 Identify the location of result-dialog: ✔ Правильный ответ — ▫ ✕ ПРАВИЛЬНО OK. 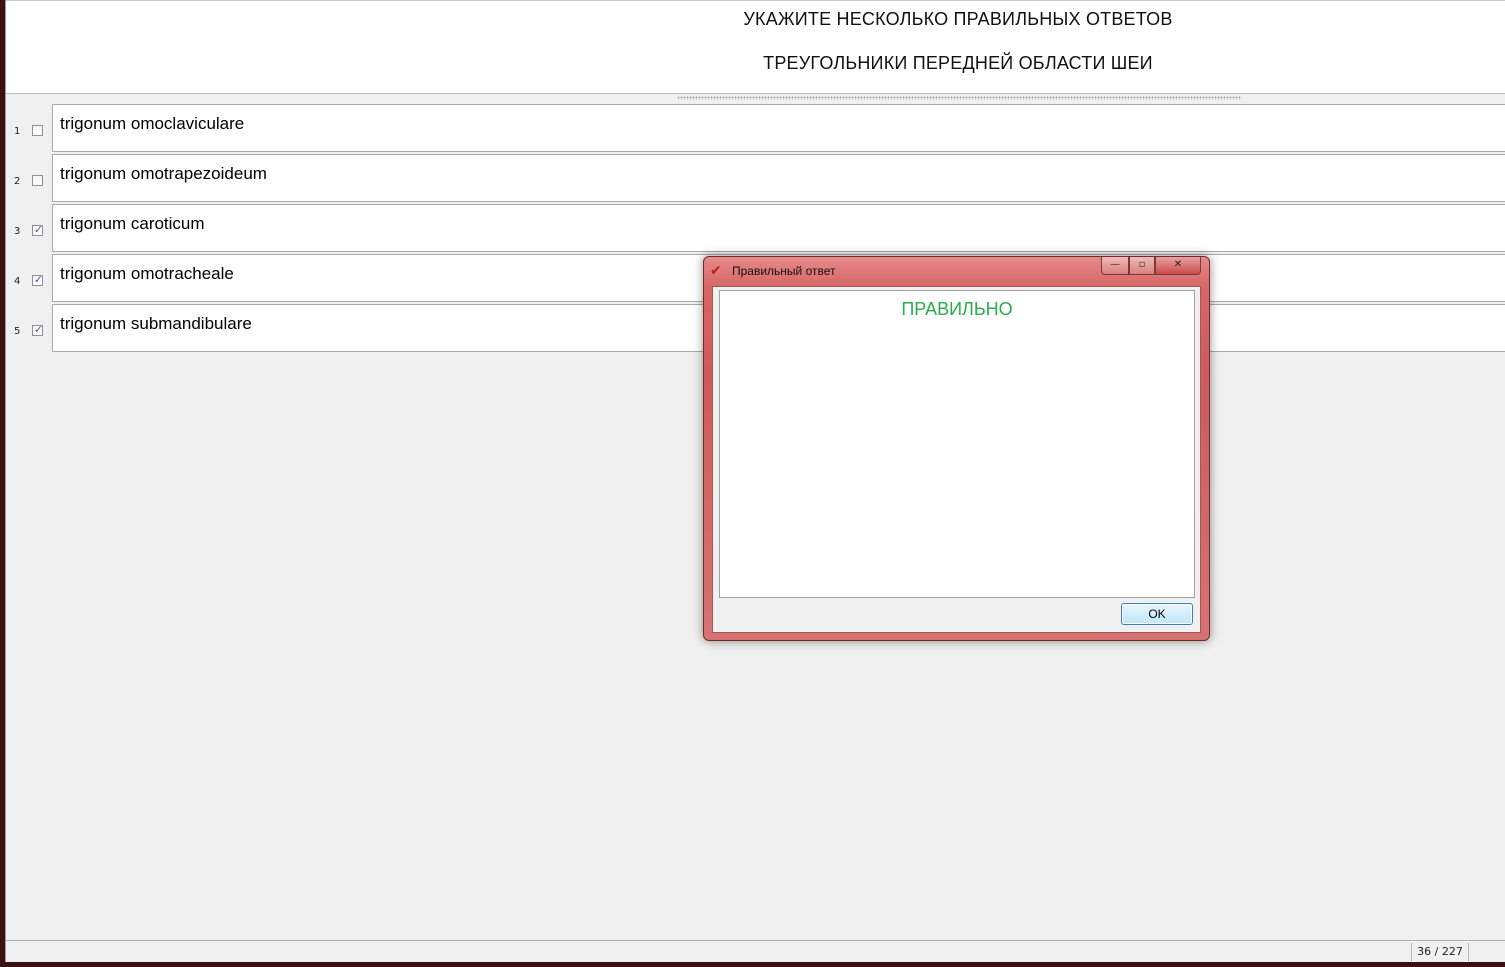
(956, 448).